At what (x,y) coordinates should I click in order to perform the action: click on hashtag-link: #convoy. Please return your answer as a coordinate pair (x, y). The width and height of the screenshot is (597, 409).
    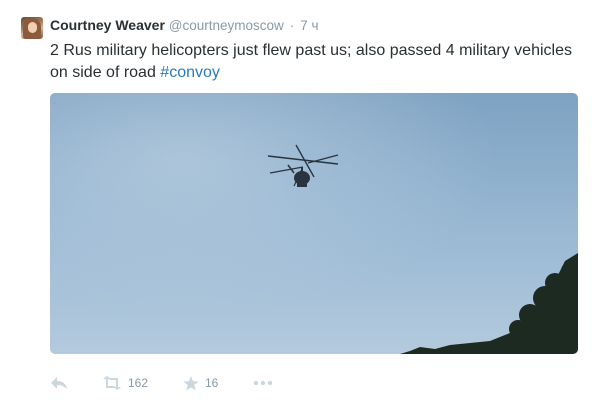
    Looking at the image, I should click on (190, 72).